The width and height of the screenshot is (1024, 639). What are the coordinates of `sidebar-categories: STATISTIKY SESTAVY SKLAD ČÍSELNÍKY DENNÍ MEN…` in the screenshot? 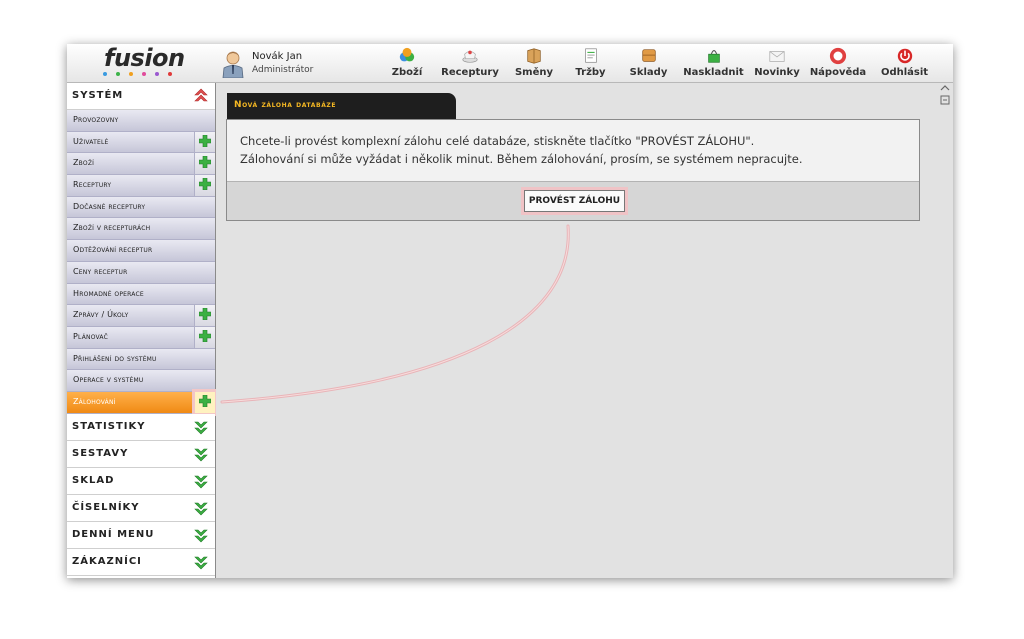 It's located at (141, 494).